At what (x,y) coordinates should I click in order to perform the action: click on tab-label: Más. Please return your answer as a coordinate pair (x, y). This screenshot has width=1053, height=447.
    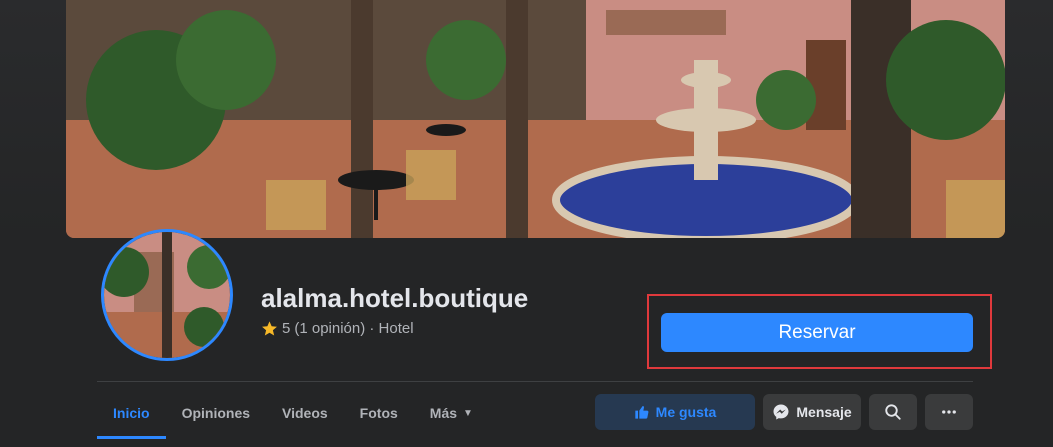
    Looking at the image, I should click on (443, 413).